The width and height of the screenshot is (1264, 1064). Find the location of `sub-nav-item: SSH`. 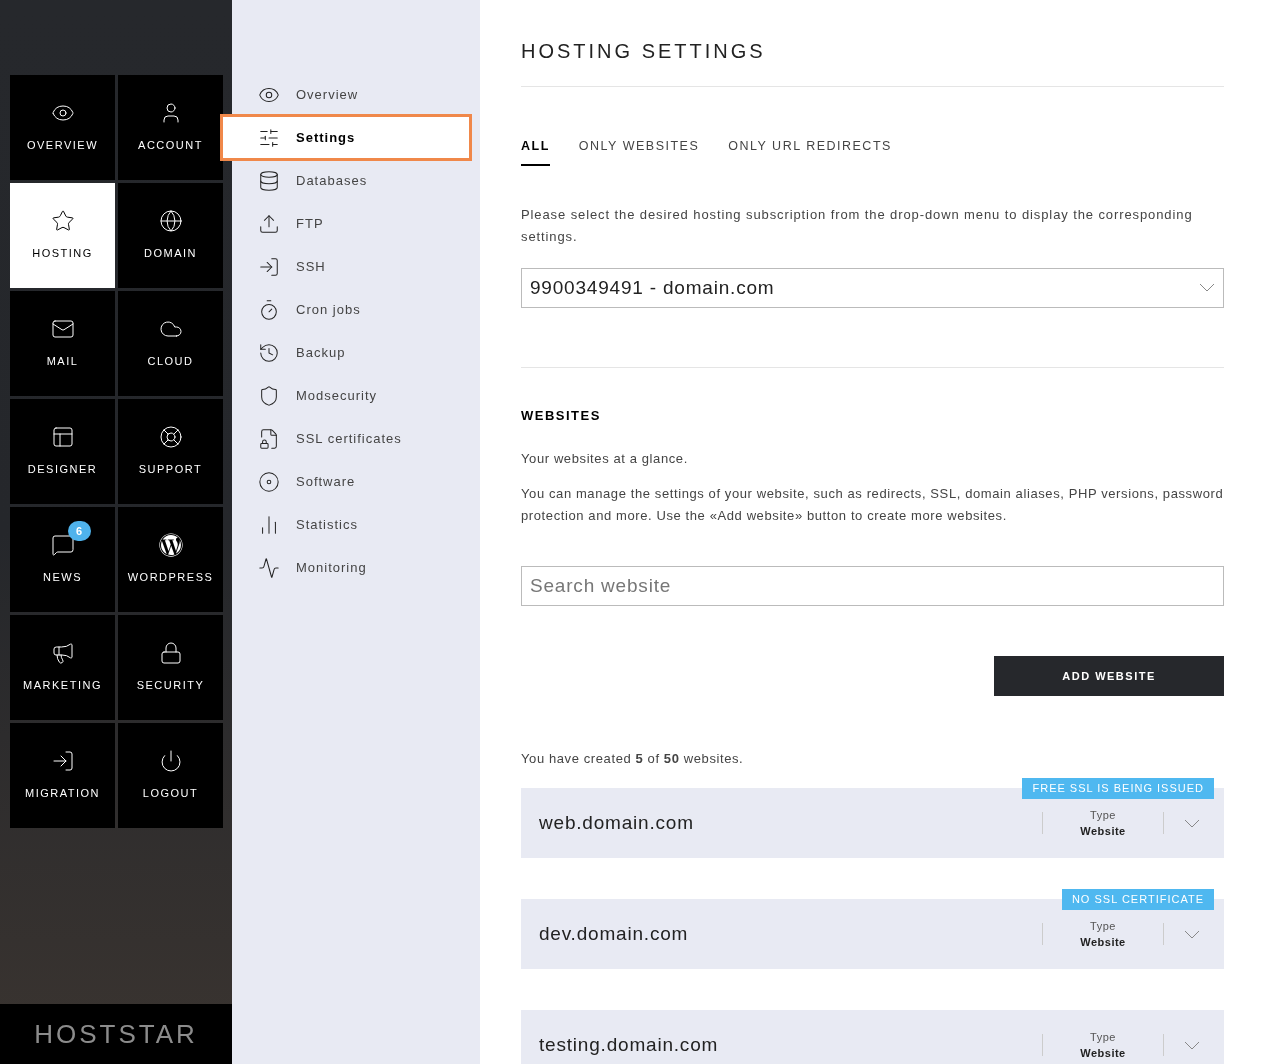

sub-nav-item: SSH is located at coordinates (356, 266).